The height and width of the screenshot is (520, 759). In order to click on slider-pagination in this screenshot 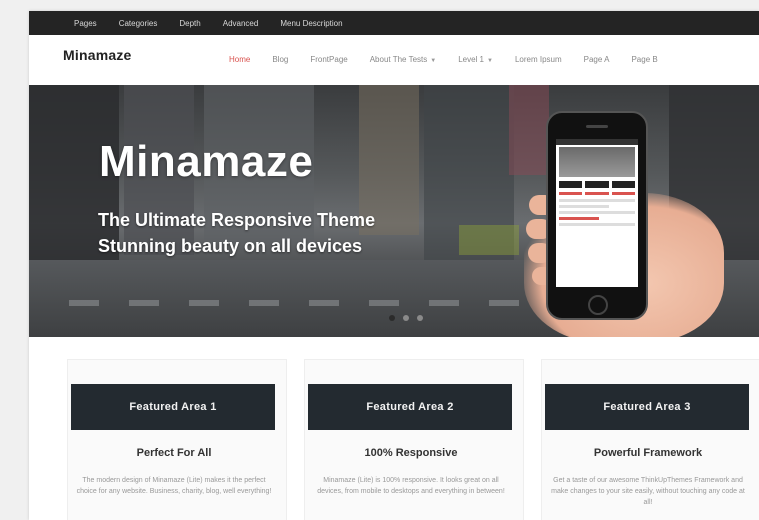, I will do `click(406, 318)`.